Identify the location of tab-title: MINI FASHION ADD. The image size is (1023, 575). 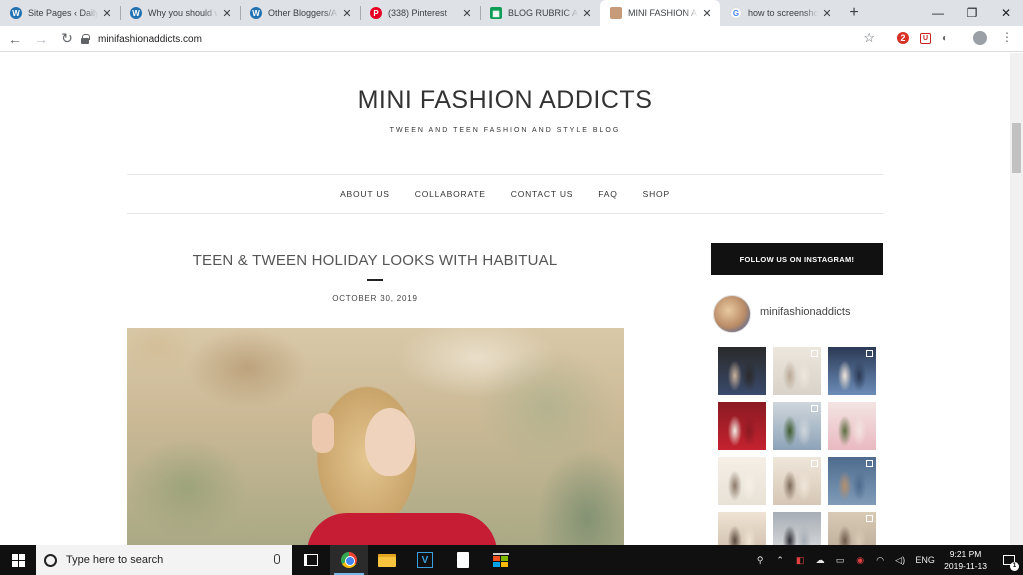
(663, 13).